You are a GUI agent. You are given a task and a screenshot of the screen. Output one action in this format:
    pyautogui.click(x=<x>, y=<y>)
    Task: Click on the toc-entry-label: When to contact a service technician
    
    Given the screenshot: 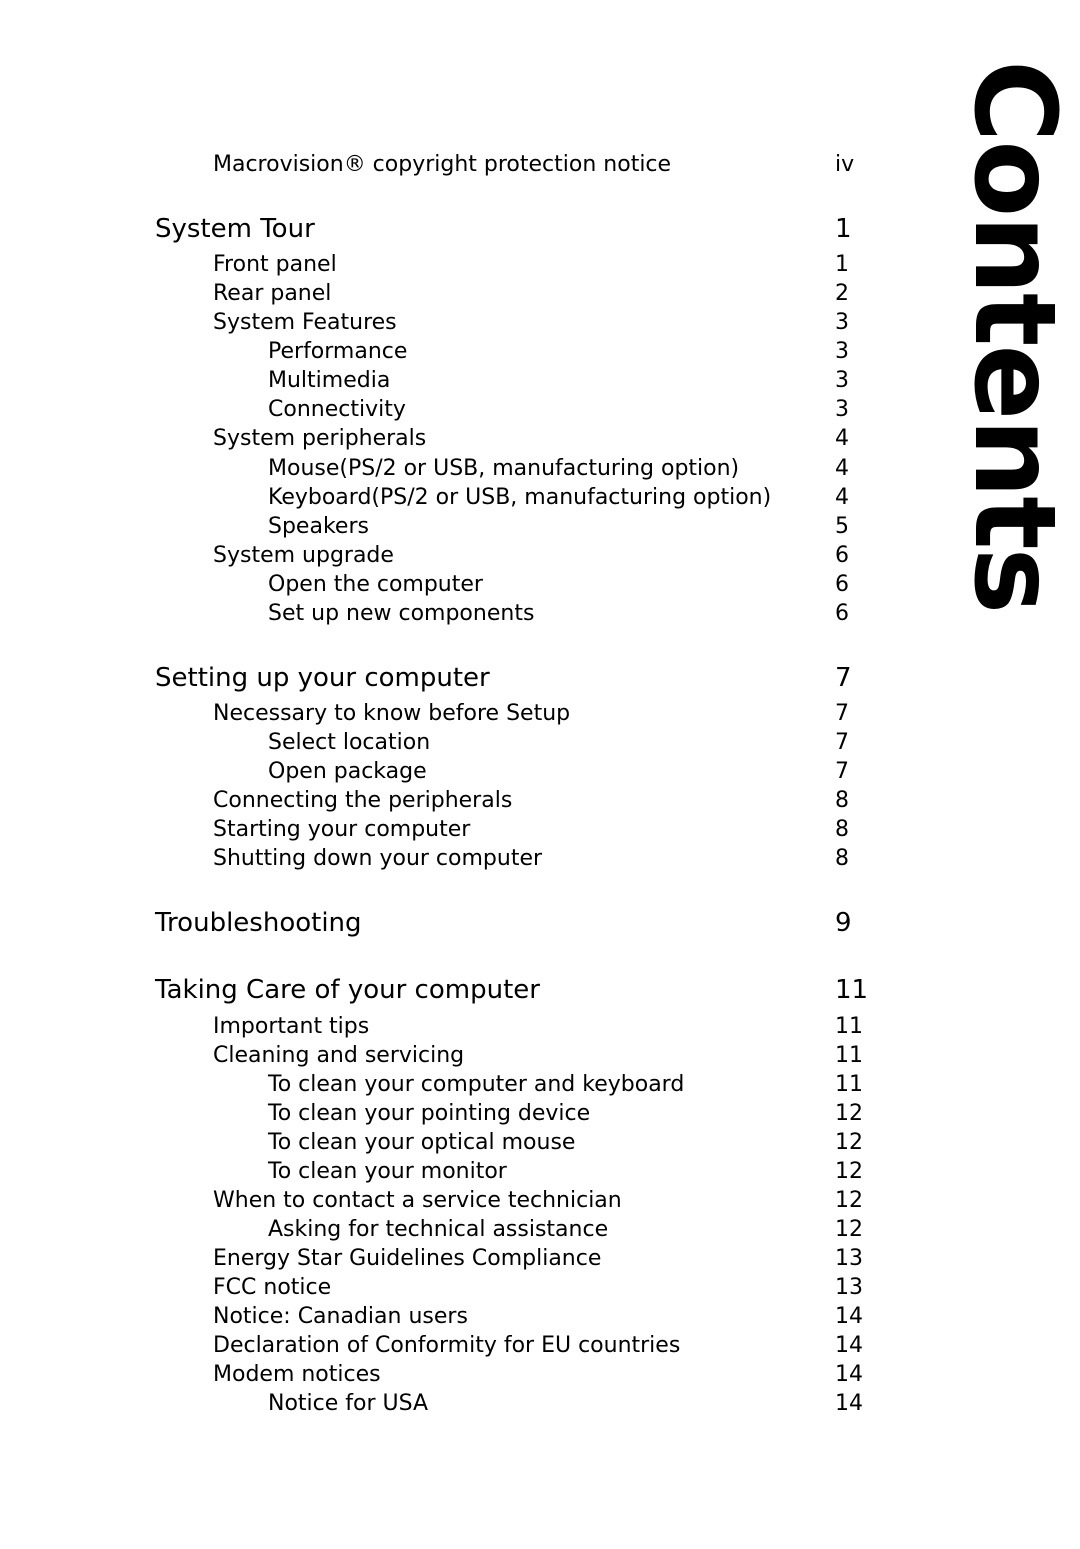 What is the action you would take?
    pyautogui.click(x=417, y=1200)
    